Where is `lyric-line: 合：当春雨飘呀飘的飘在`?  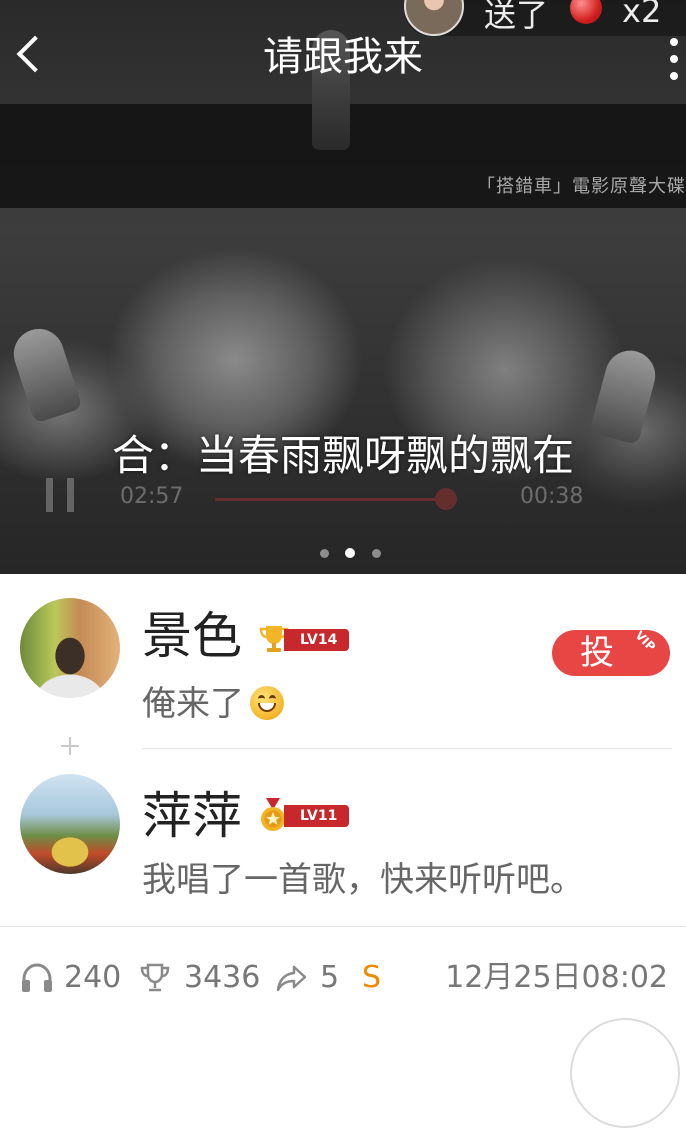
lyric-line: 合：当春雨飘呀飘的飘在 is located at coordinates (342, 455).